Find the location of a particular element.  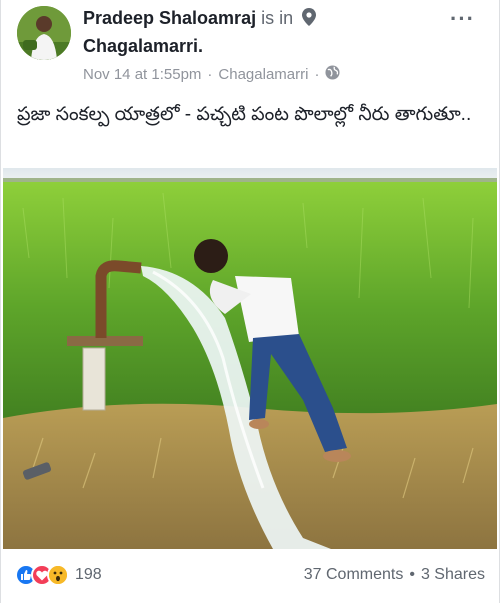

wow-icon is located at coordinates (58, 575).